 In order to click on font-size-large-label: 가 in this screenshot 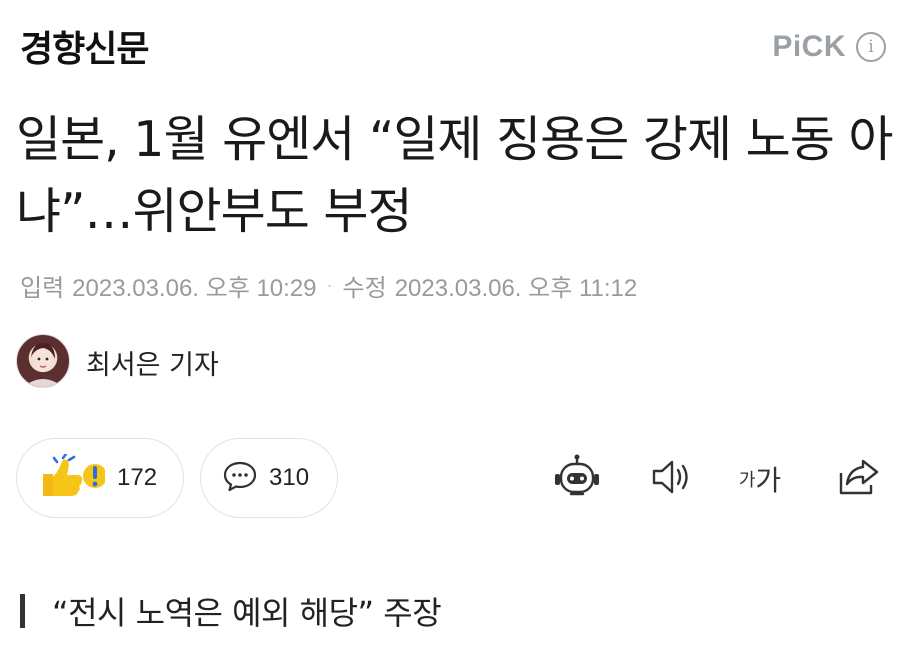, I will do `click(768, 480)`.